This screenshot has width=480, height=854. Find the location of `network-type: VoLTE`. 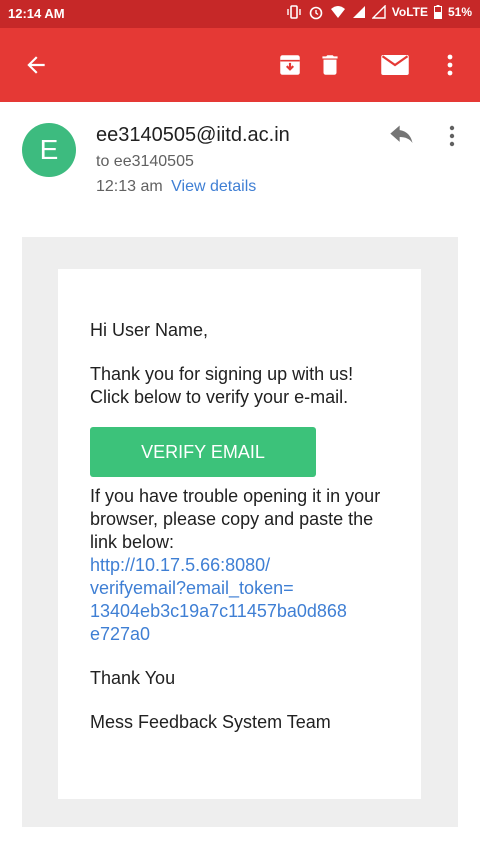

network-type: VoLTE is located at coordinates (409, 12).